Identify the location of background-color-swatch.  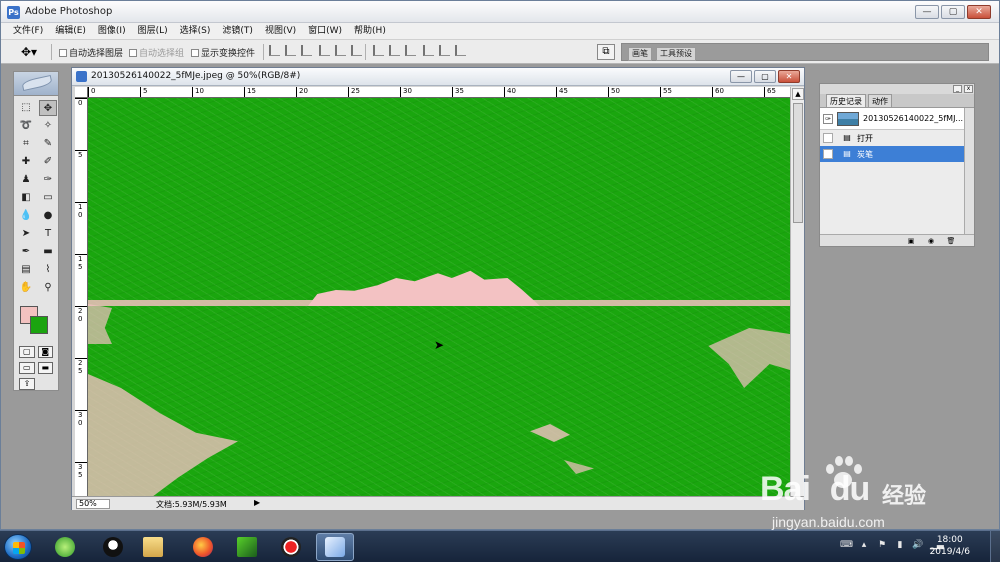
(39, 325).